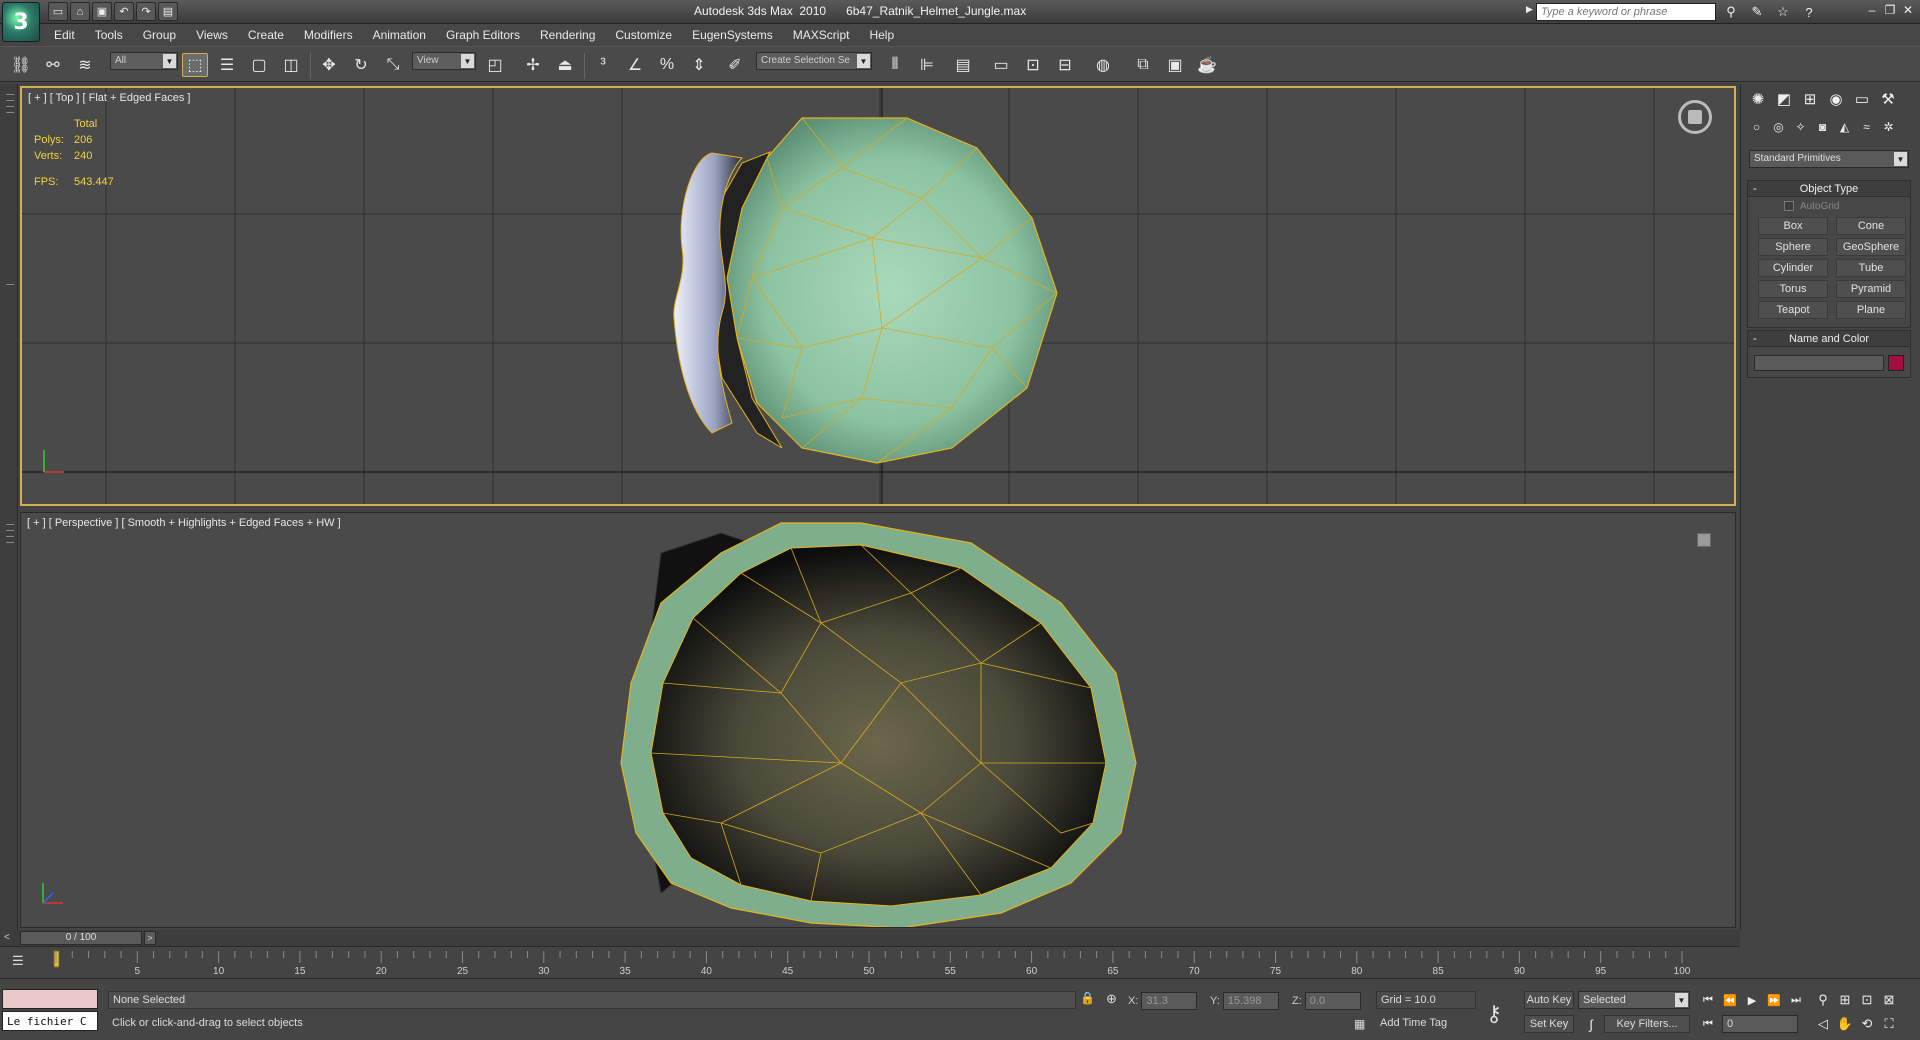  I want to click on select-by-name-icon: ☰, so click(227, 65).